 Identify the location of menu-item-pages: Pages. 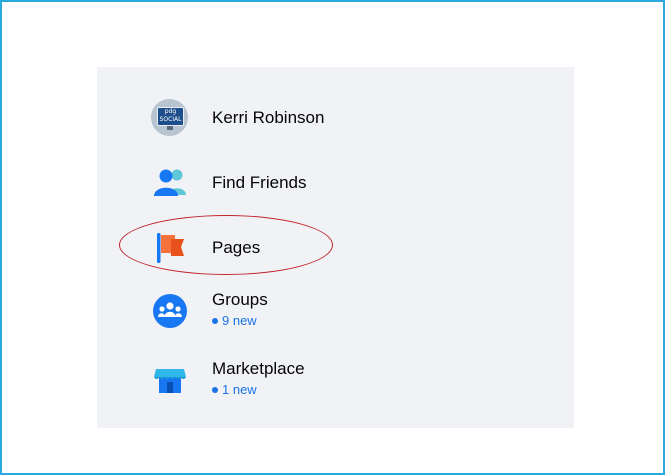
(205, 248).